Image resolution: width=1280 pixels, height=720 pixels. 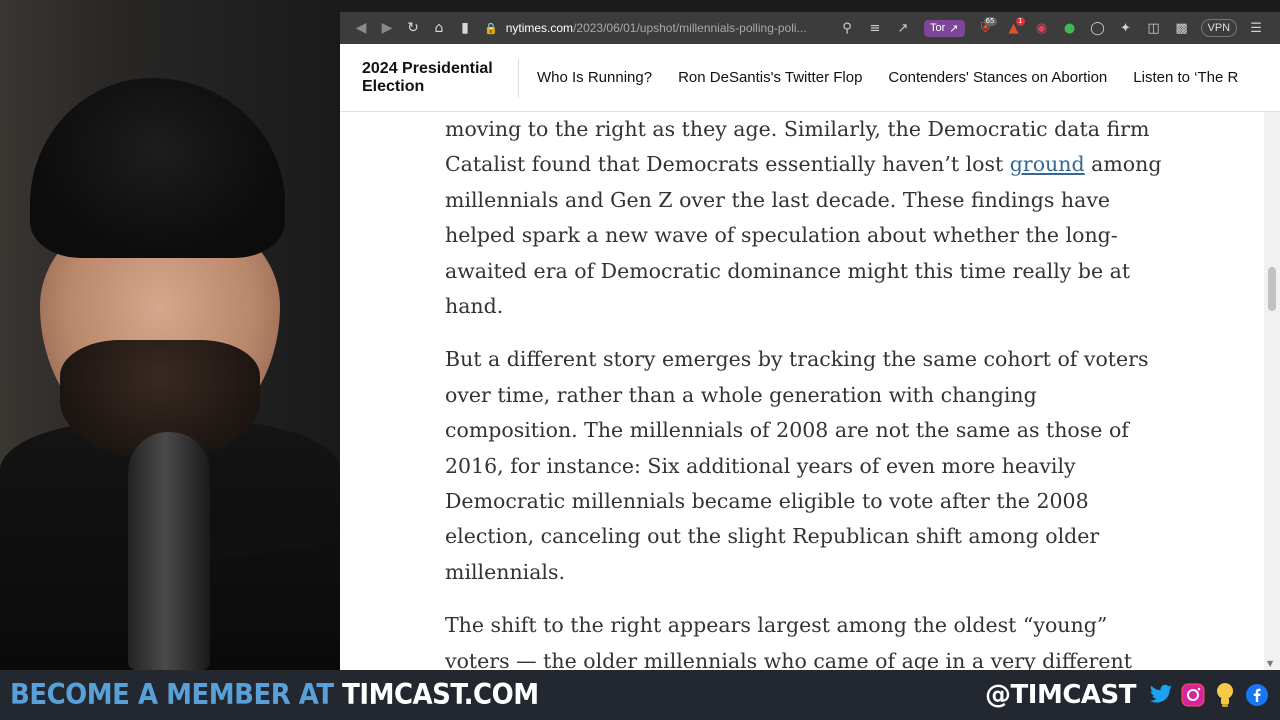 I want to click on extension-icon: ◉, so click(x=1042, y=28).